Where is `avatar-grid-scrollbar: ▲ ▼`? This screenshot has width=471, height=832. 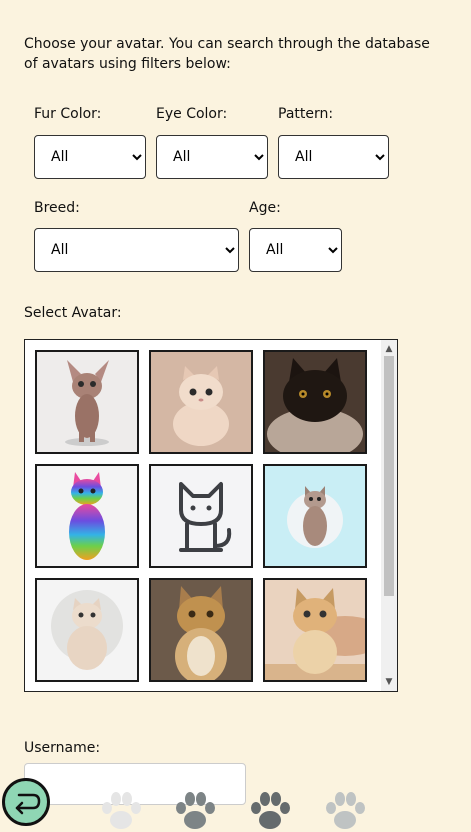
avatar-grid-scrollbar: ▲ ▼ is located at coordinates (389, 515).